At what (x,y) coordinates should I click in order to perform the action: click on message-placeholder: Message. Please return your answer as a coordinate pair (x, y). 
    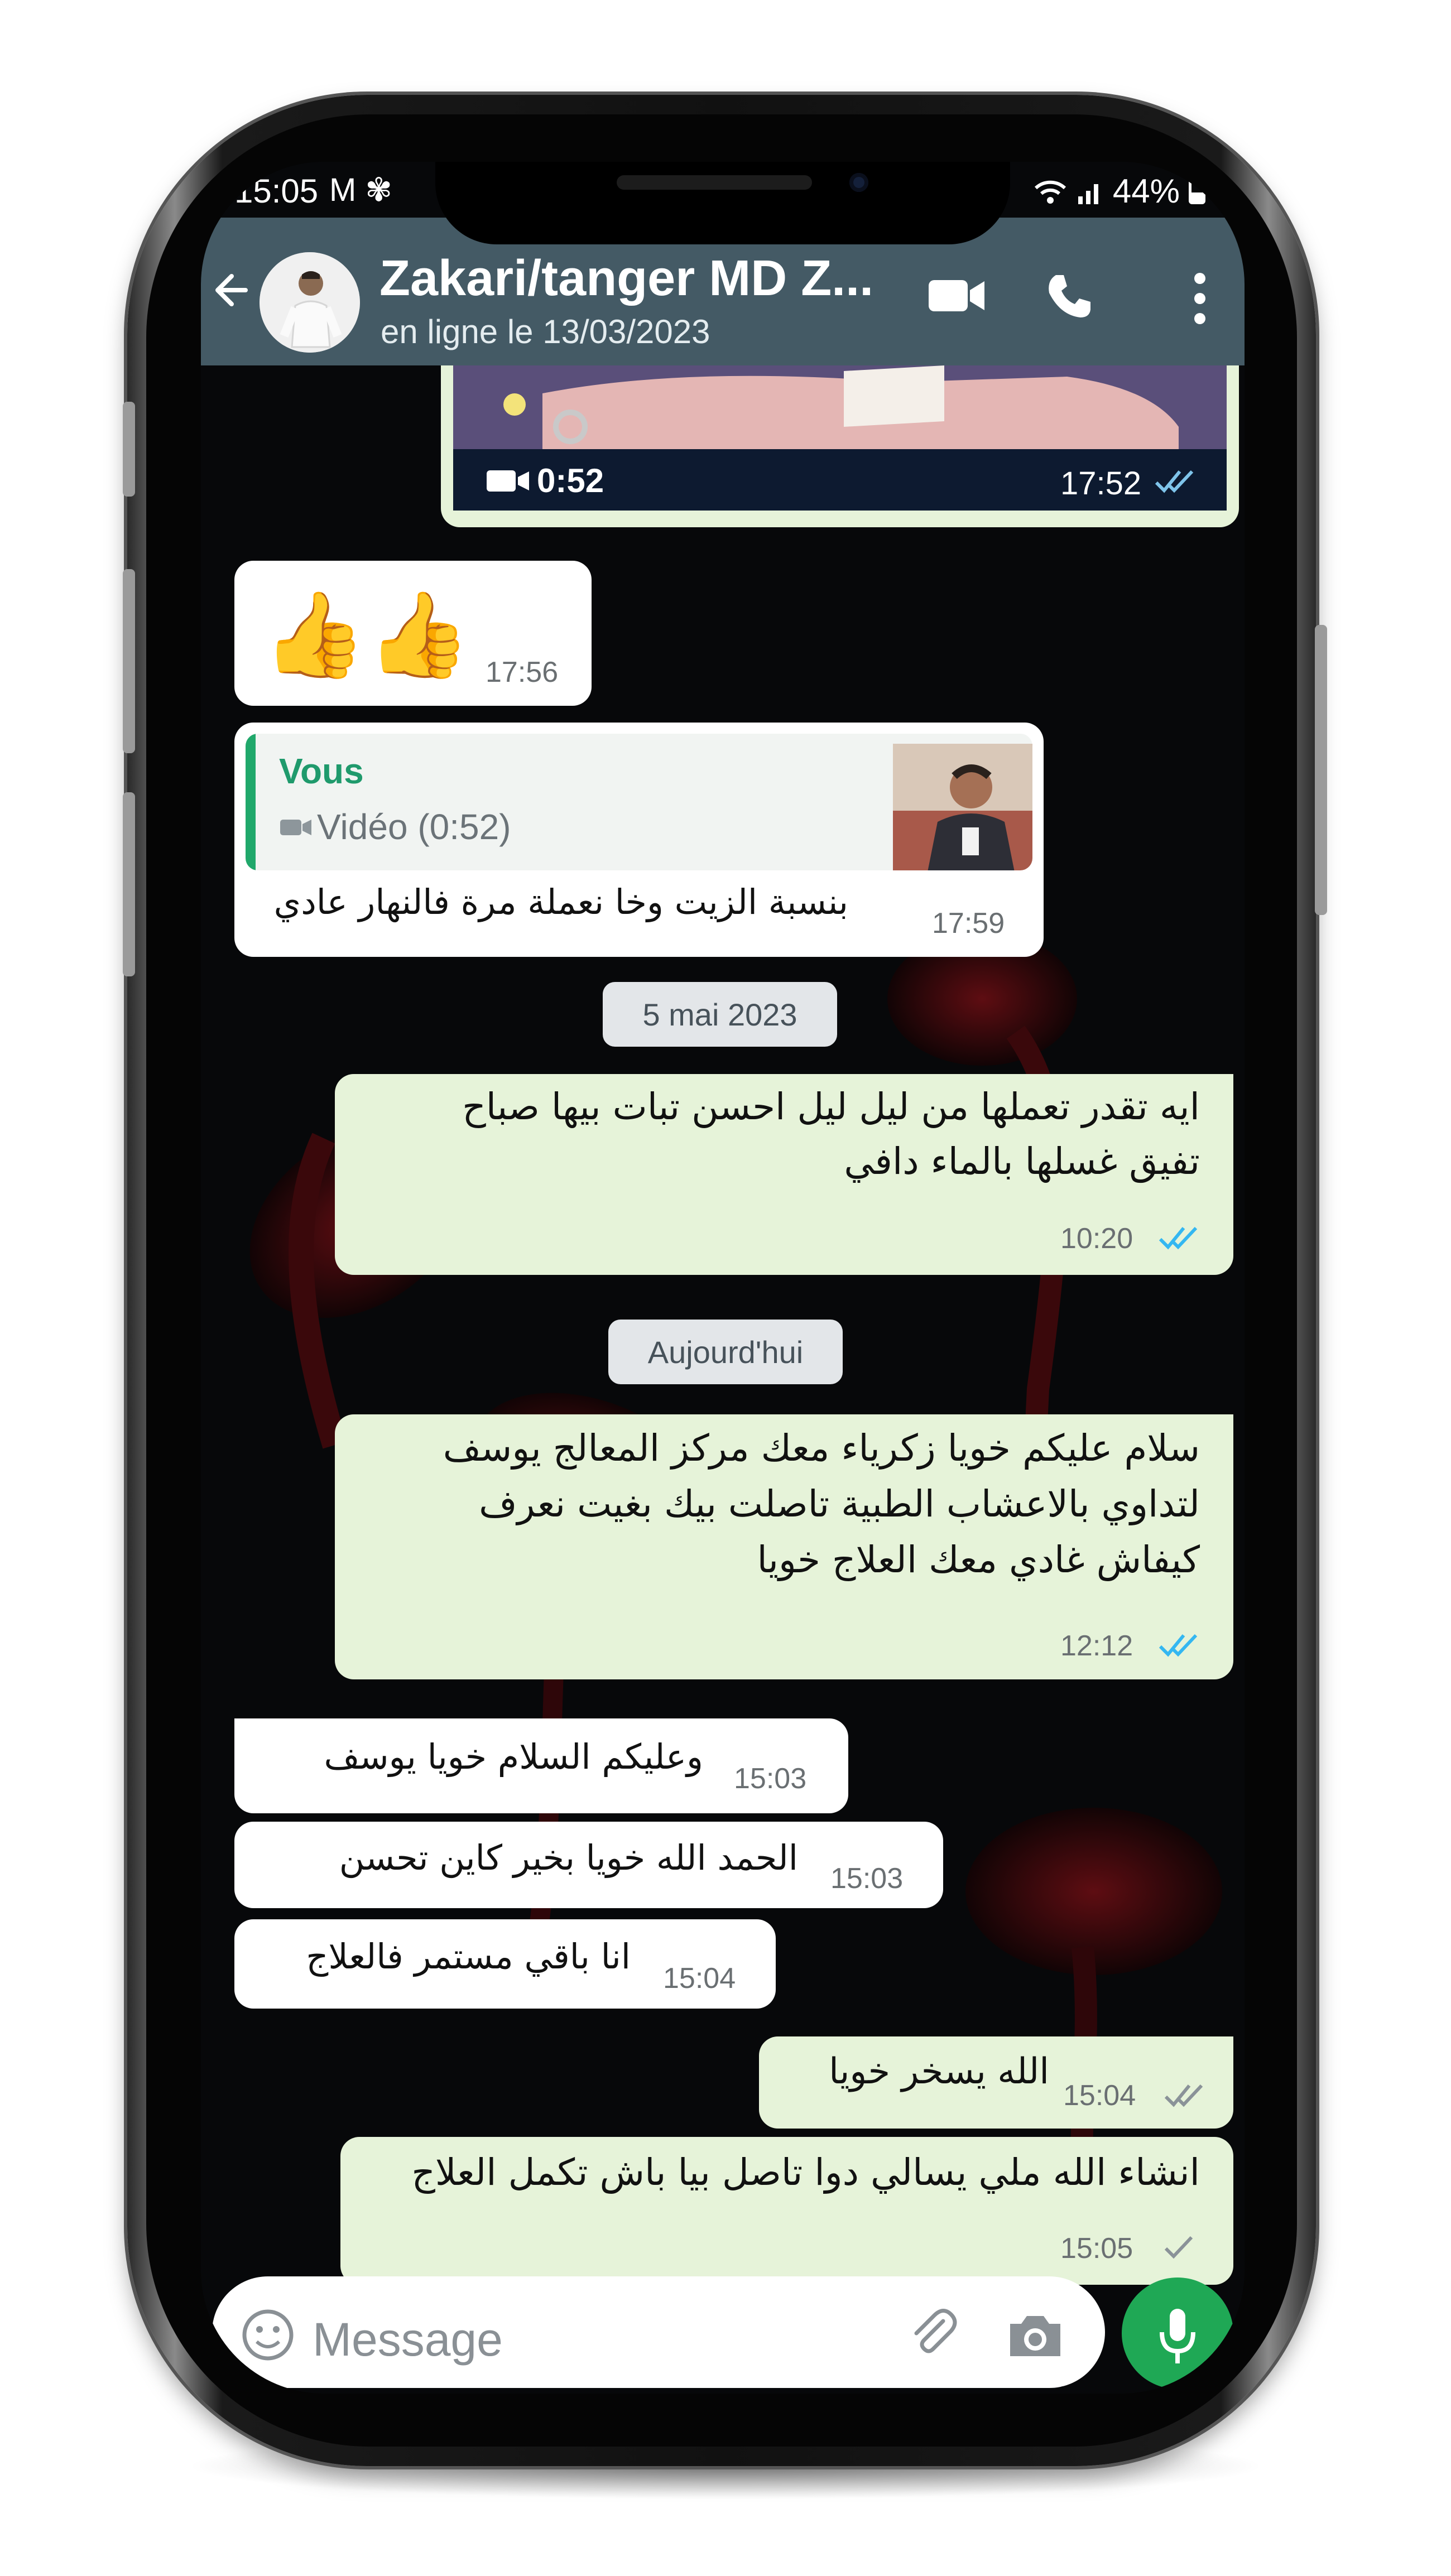
    Looking at the image, I should click on (408, 2339).